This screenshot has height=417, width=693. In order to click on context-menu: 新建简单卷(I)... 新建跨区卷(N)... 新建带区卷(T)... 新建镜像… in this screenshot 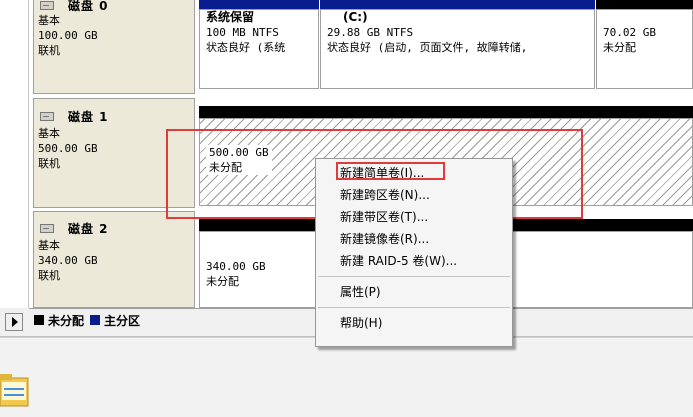, I will do `click(414, 252)`.